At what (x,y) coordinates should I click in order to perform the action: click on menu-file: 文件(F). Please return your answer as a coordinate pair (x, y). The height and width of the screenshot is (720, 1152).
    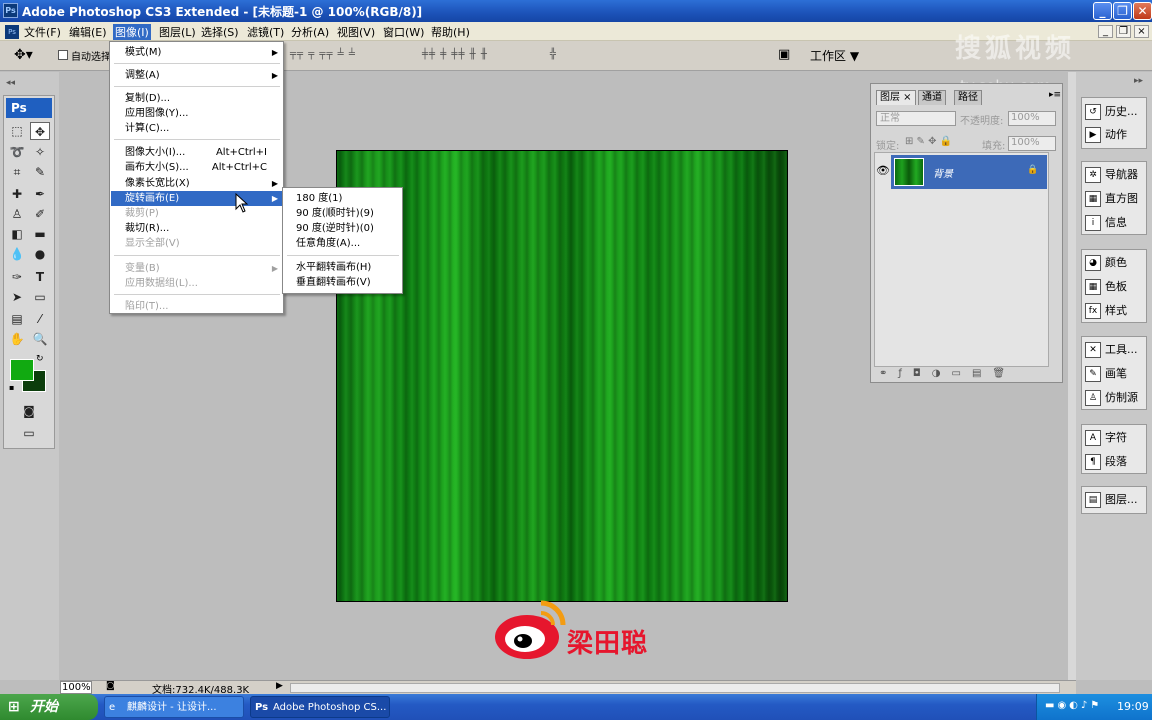
    Looking at the image, I should click on (42, 32).